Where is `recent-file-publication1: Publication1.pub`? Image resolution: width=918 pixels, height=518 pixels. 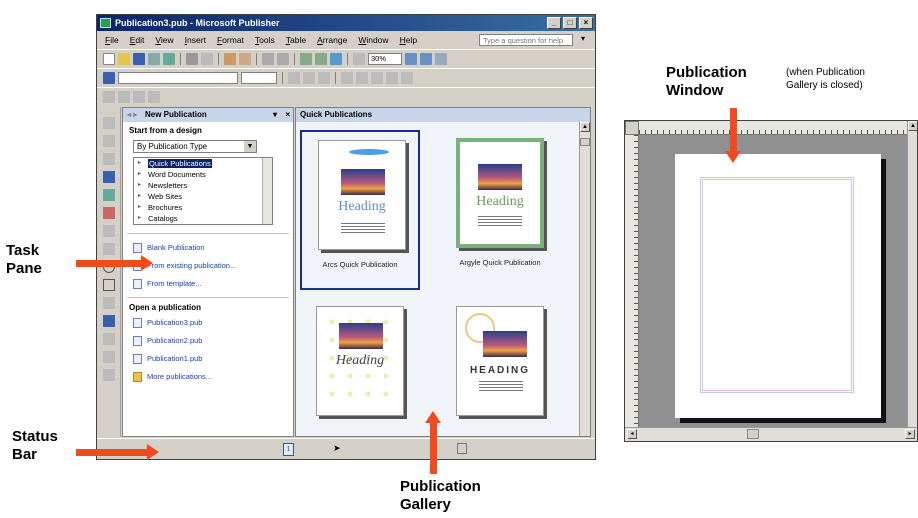
recent-file-publication1: Publication1.pub is located at coordinates (208, 359).